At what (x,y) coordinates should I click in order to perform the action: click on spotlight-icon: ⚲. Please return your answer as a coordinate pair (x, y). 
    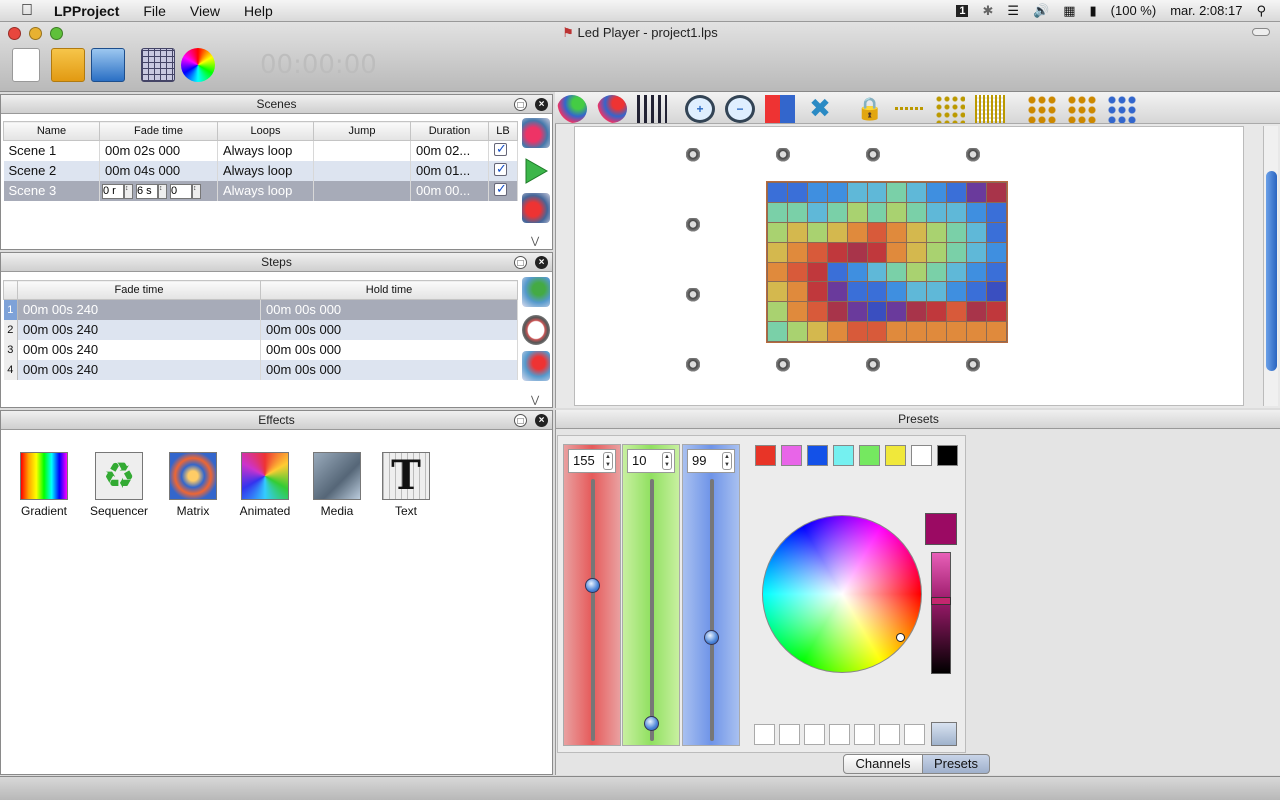
    Looking at the image, I should click on (1261, 11).